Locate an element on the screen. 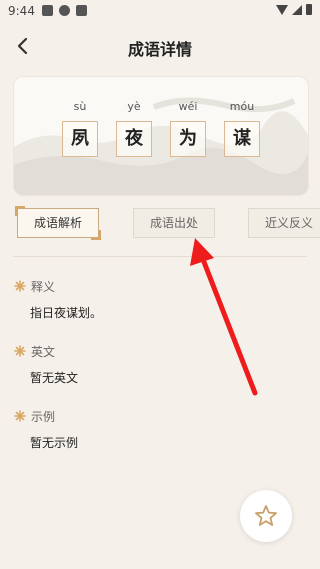  tab-analysis: 成语解析 is located at coordinates (58, 223).